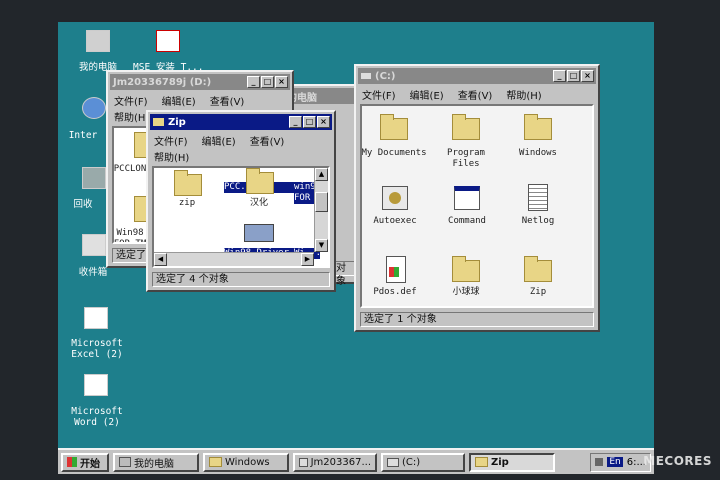 This screenshot has width=720, height=480. What do you see at coordinates (467, 221) in the screenshot?
I see `file-label: Command` at bounding box center [467, 221].